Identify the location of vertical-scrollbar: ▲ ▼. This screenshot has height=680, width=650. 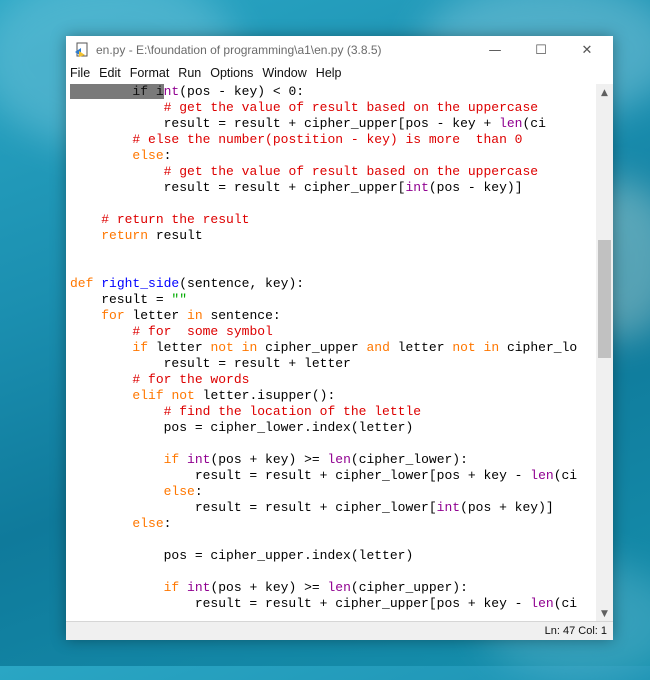
(604, 353).